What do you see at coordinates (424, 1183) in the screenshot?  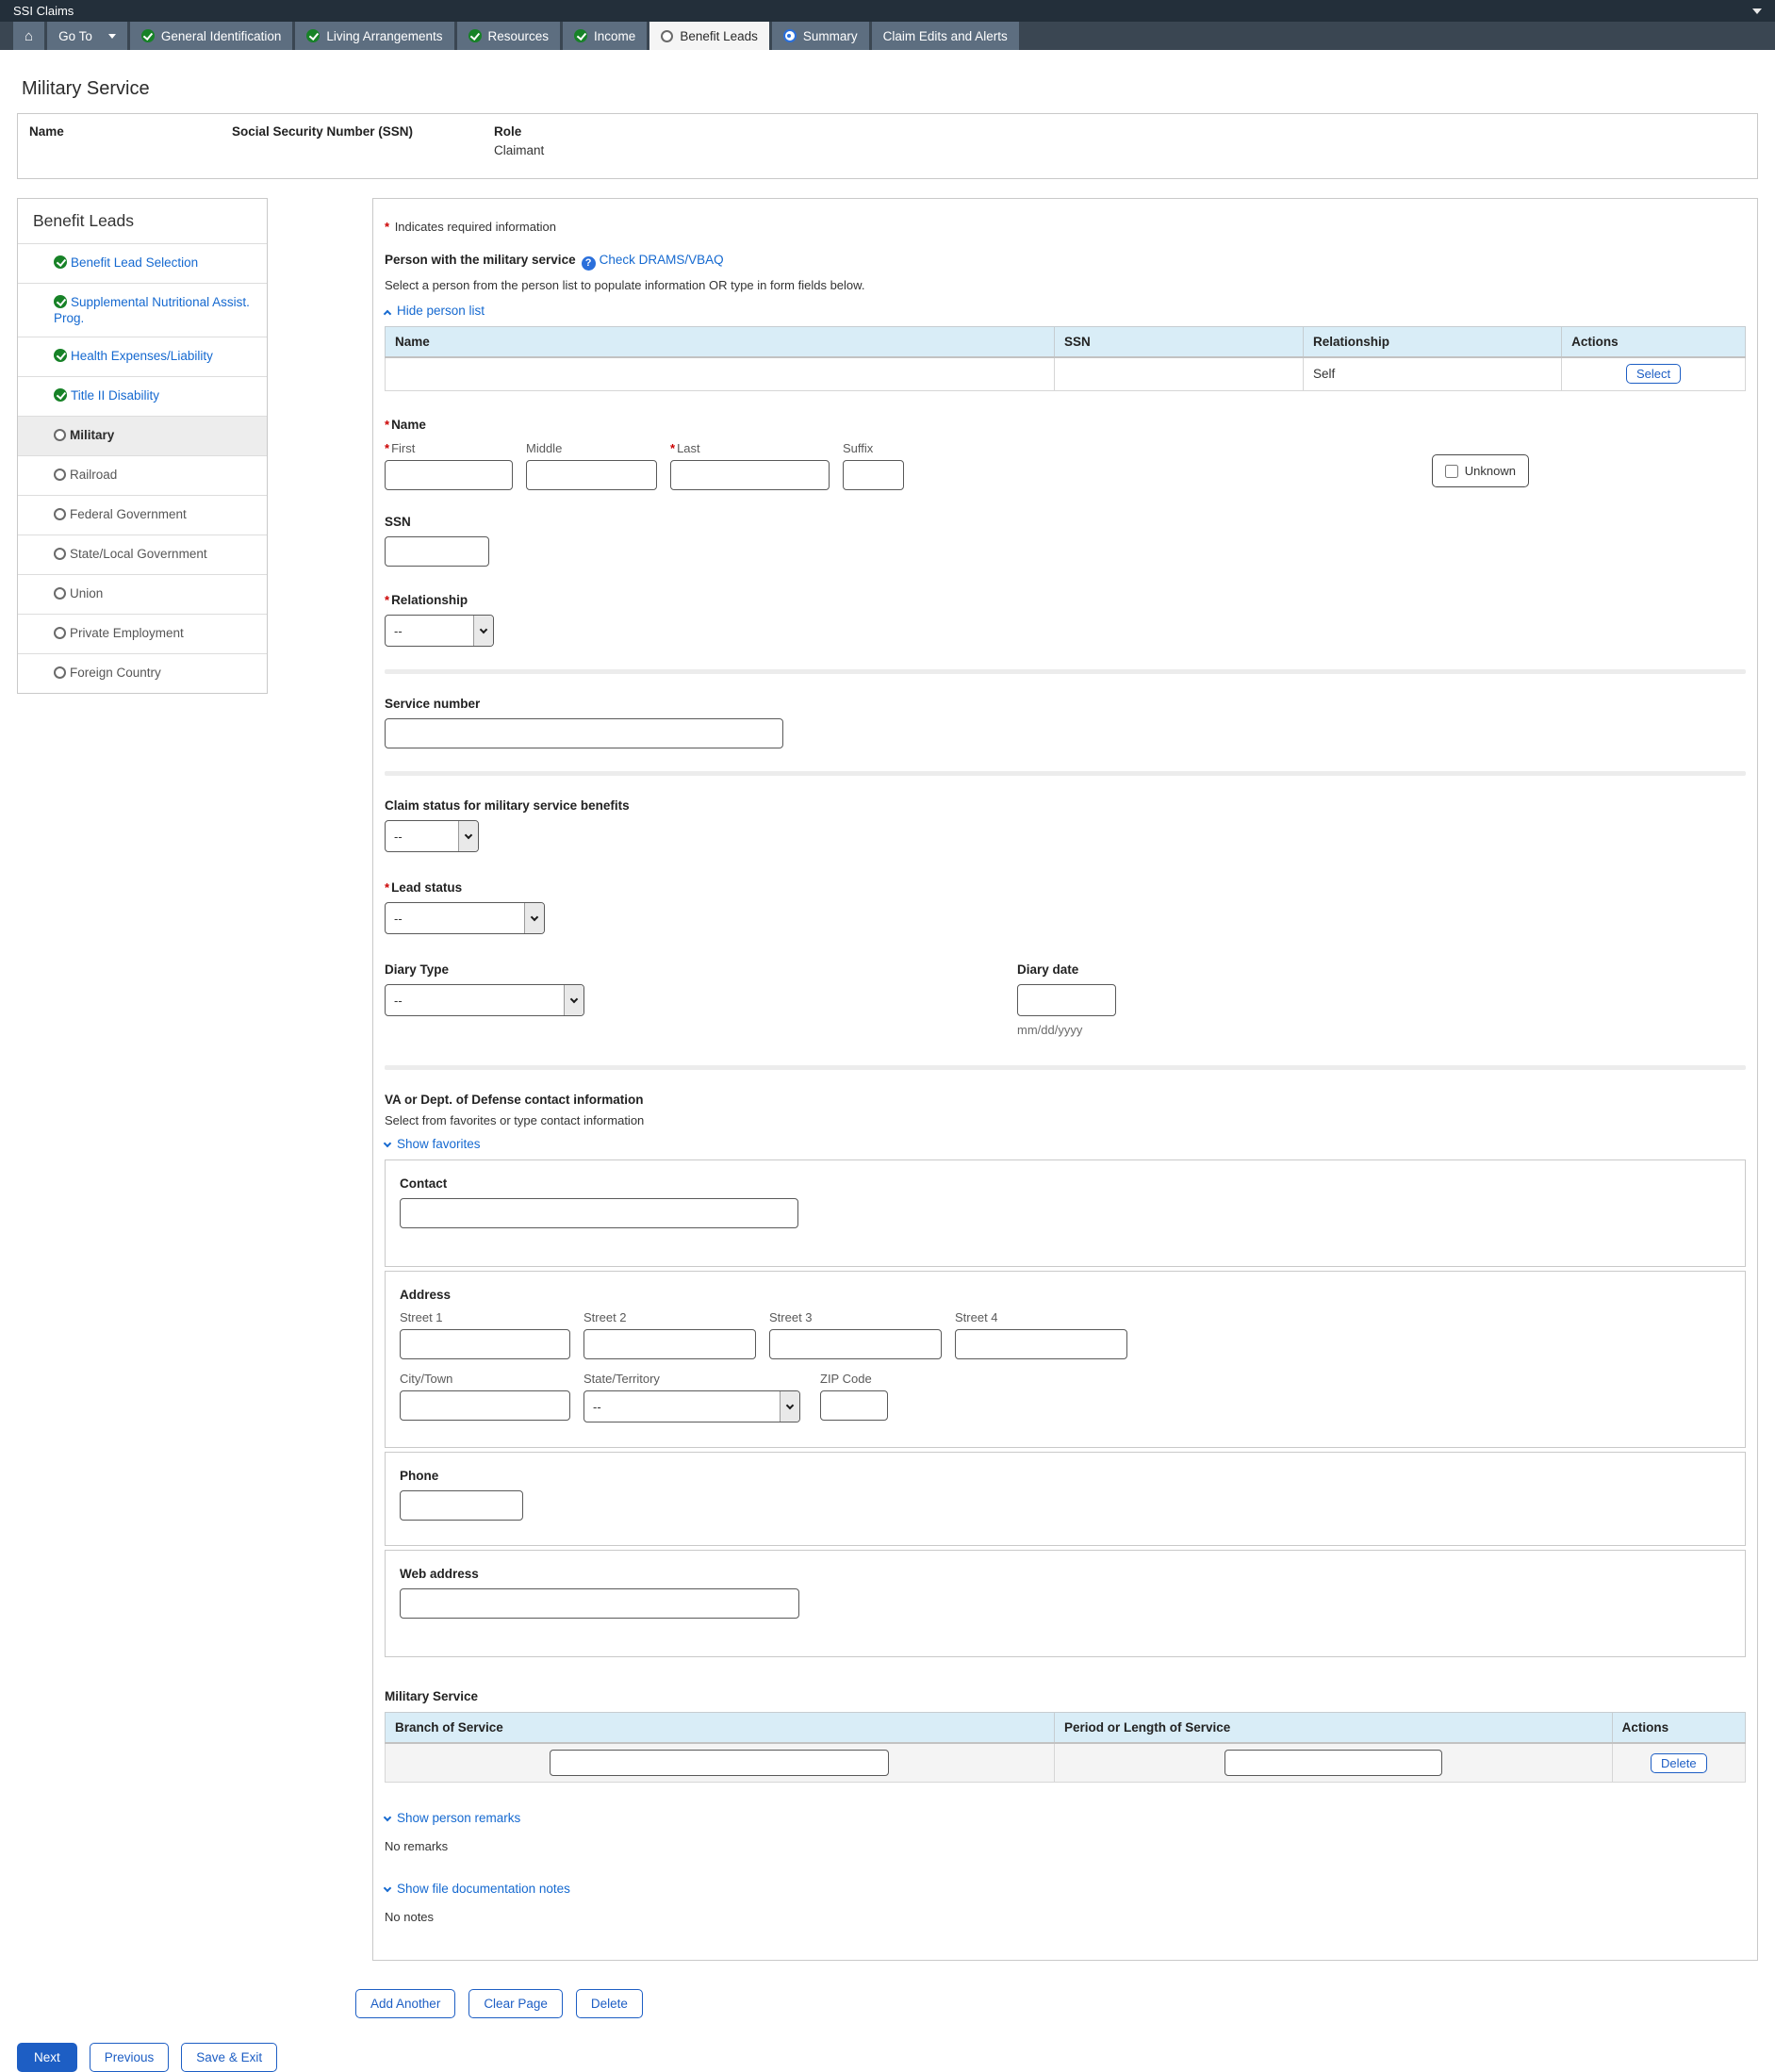 I see `contact-label: Contact` at bounding box center [424, 1183].